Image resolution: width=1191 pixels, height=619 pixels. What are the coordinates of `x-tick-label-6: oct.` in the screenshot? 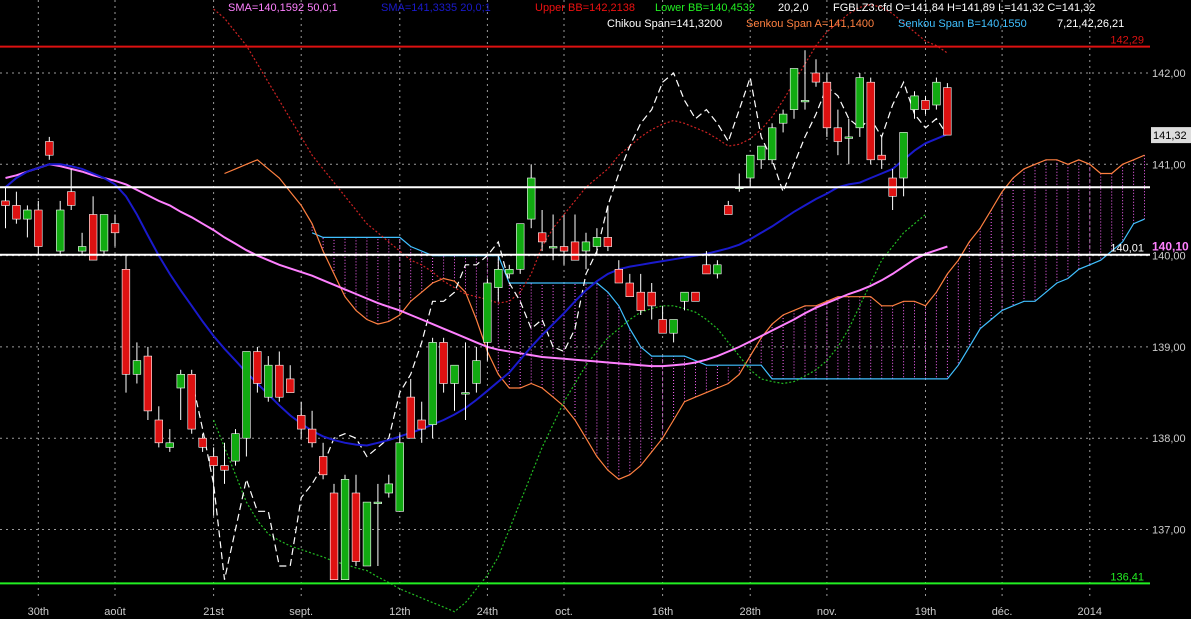 It's located at (564, 612).